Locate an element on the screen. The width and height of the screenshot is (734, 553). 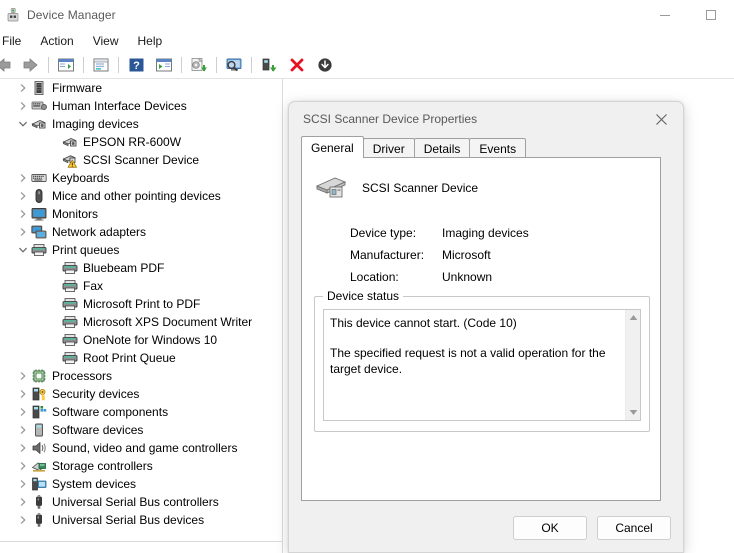
properties-window-icon is located at coordinates (101, 65).